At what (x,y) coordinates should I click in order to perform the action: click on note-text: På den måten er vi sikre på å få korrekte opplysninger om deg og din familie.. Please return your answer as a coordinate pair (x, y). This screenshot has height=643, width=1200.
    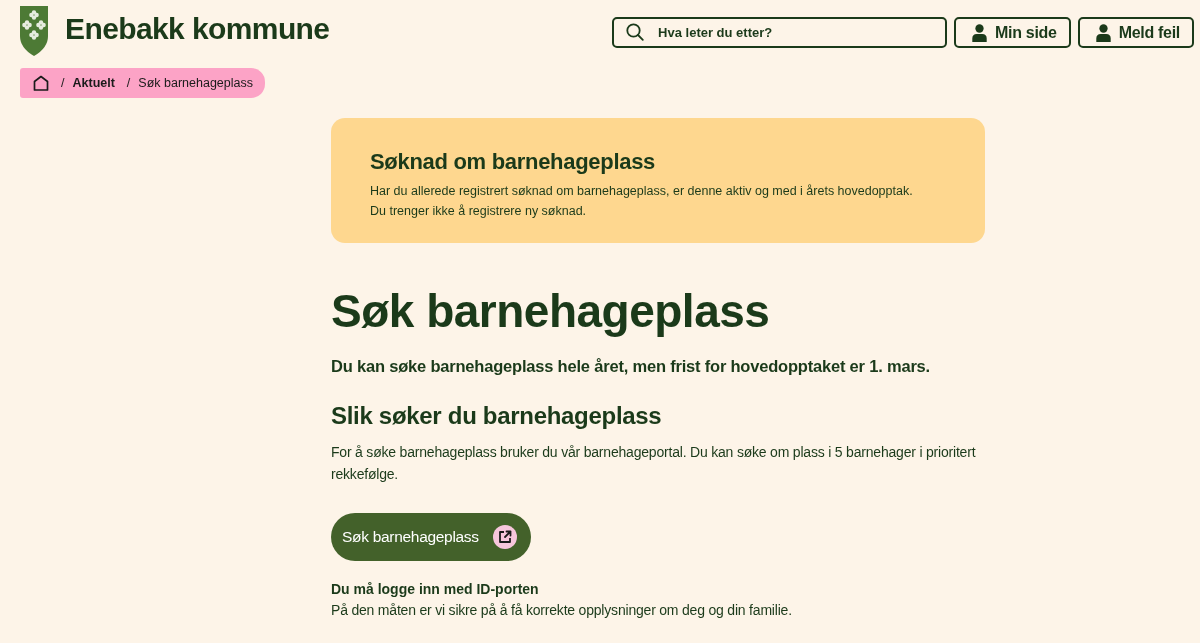
    Looking at the image, I should click on (562, 610).